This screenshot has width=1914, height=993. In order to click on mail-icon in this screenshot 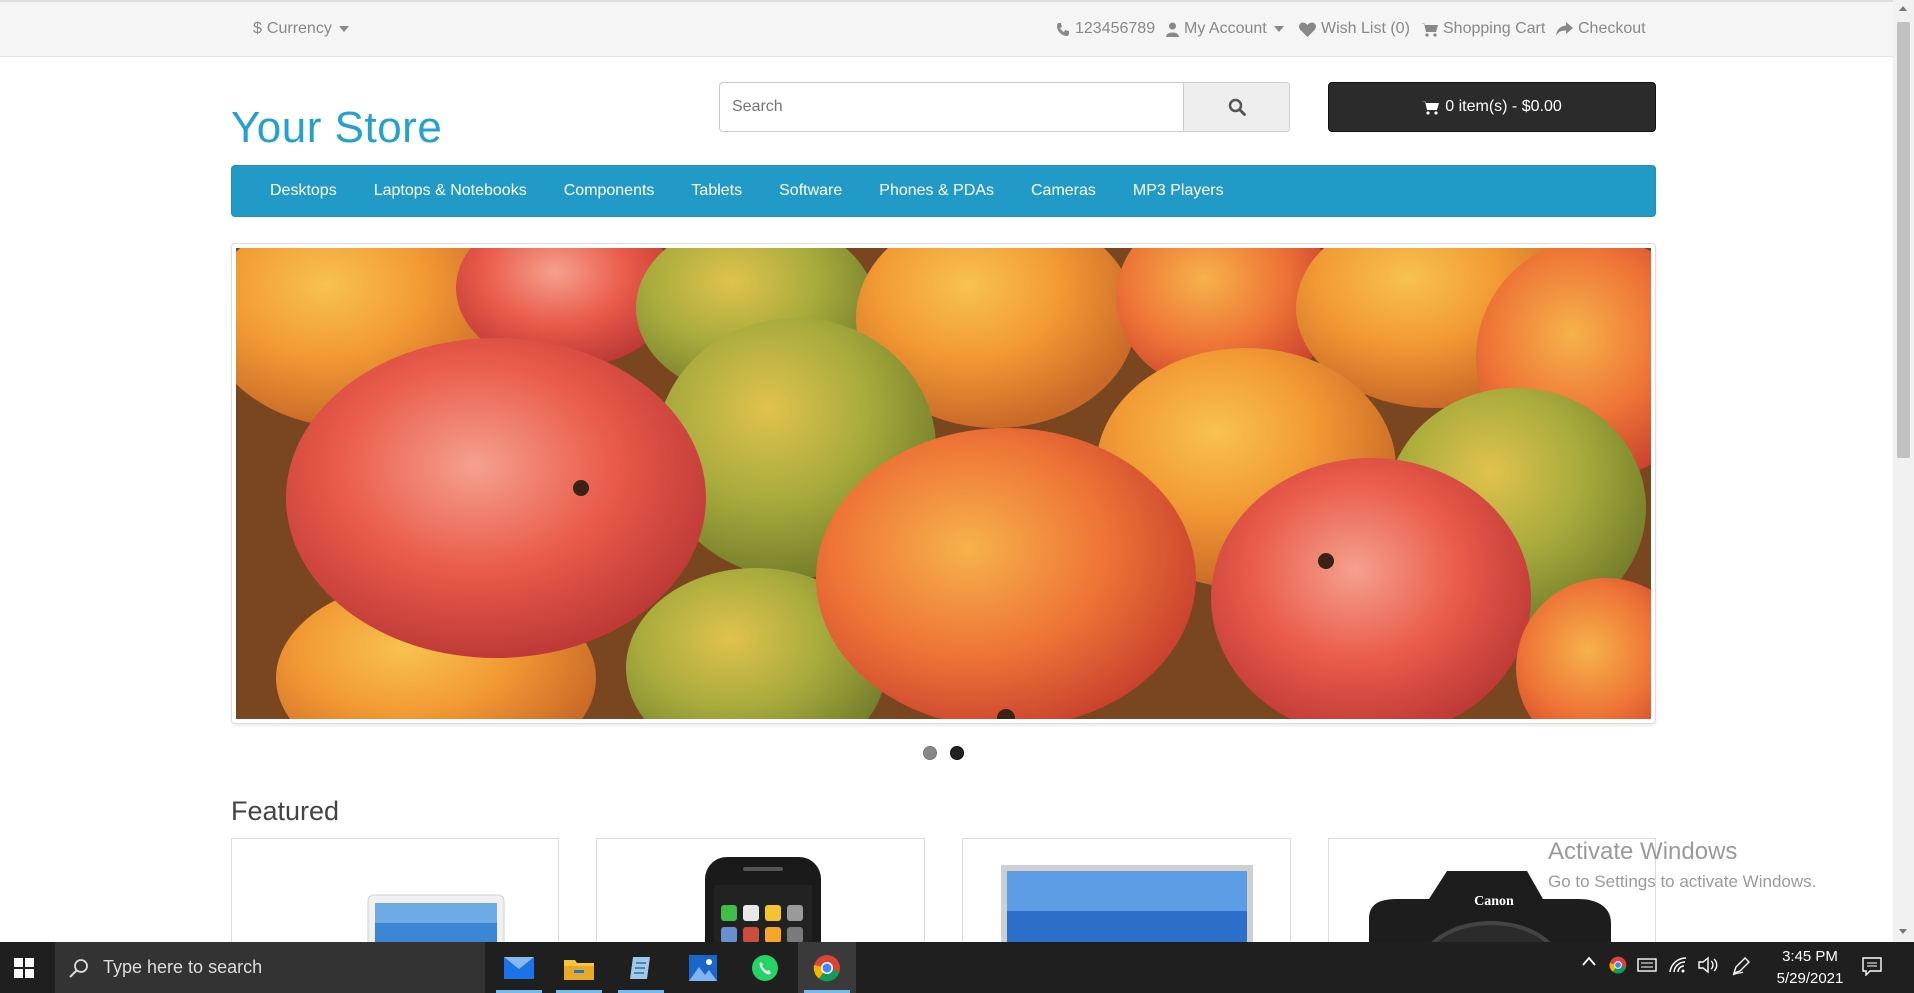, I will do `click(519, 967)`.